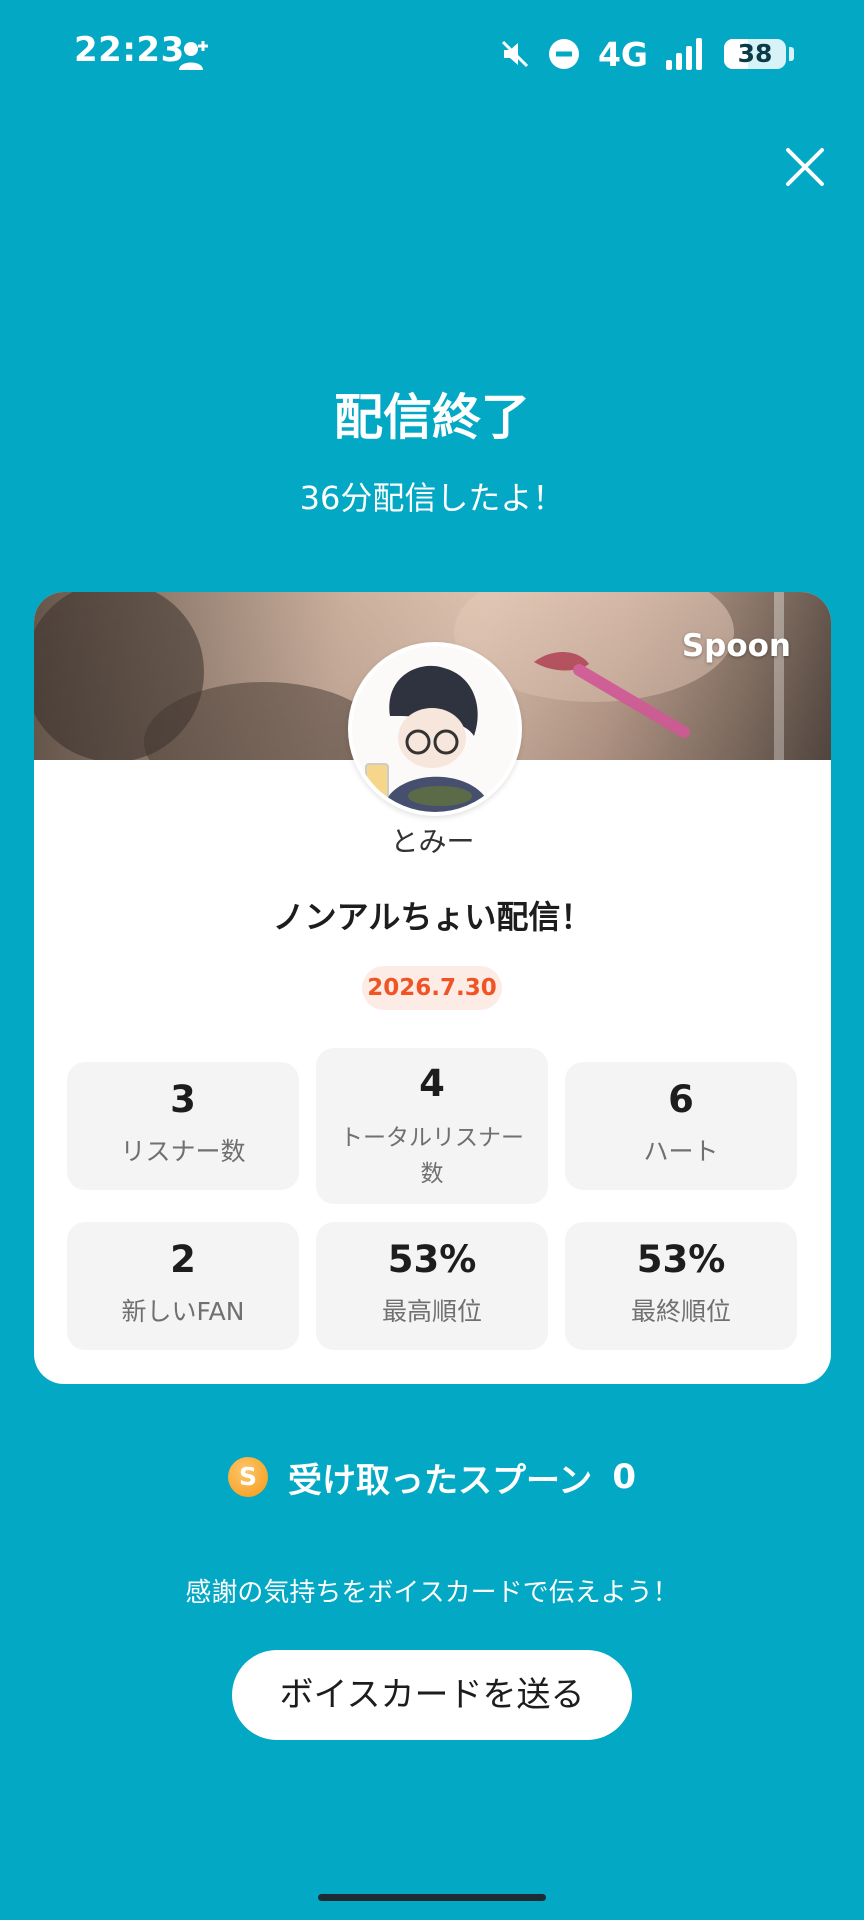 The image size is (864, 1920). What do you see at coordinates (805, 167) in the screenshot?
I see `close-icon` at bounding box center [805, 167].